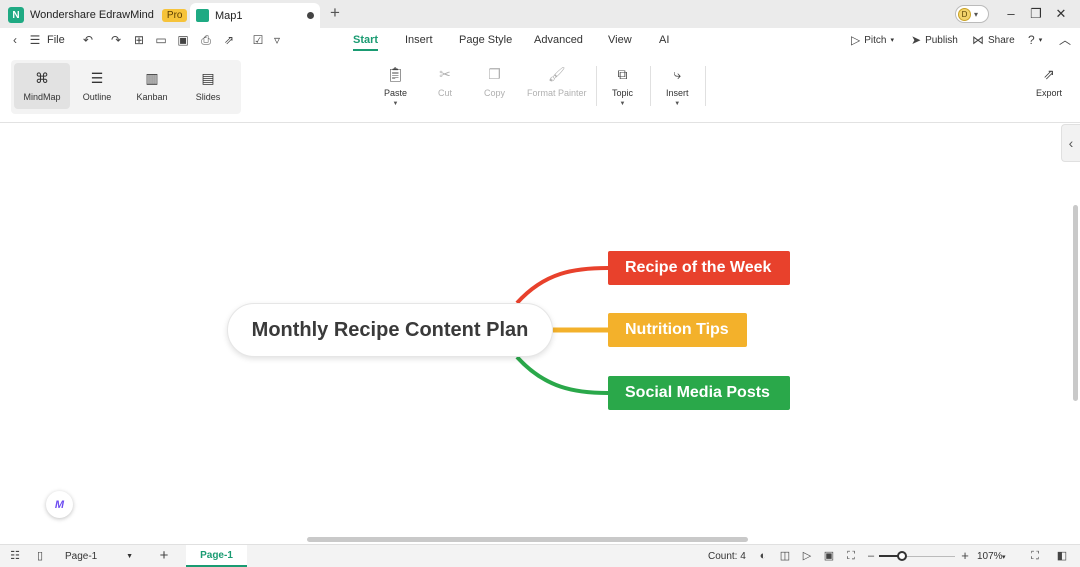 The height and width of the screenshot is (567, 1080). Describe the element at coordinates (15, 556) in the screenshot. I see `settings-sliders-icon: ☷` at that location.